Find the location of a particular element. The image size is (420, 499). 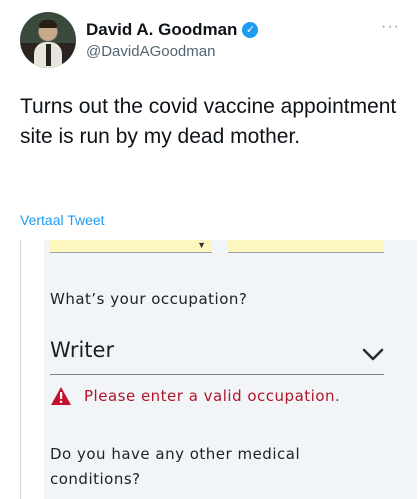

error-message: Please enter a valid occupation. is located at coordinates (212, 396).